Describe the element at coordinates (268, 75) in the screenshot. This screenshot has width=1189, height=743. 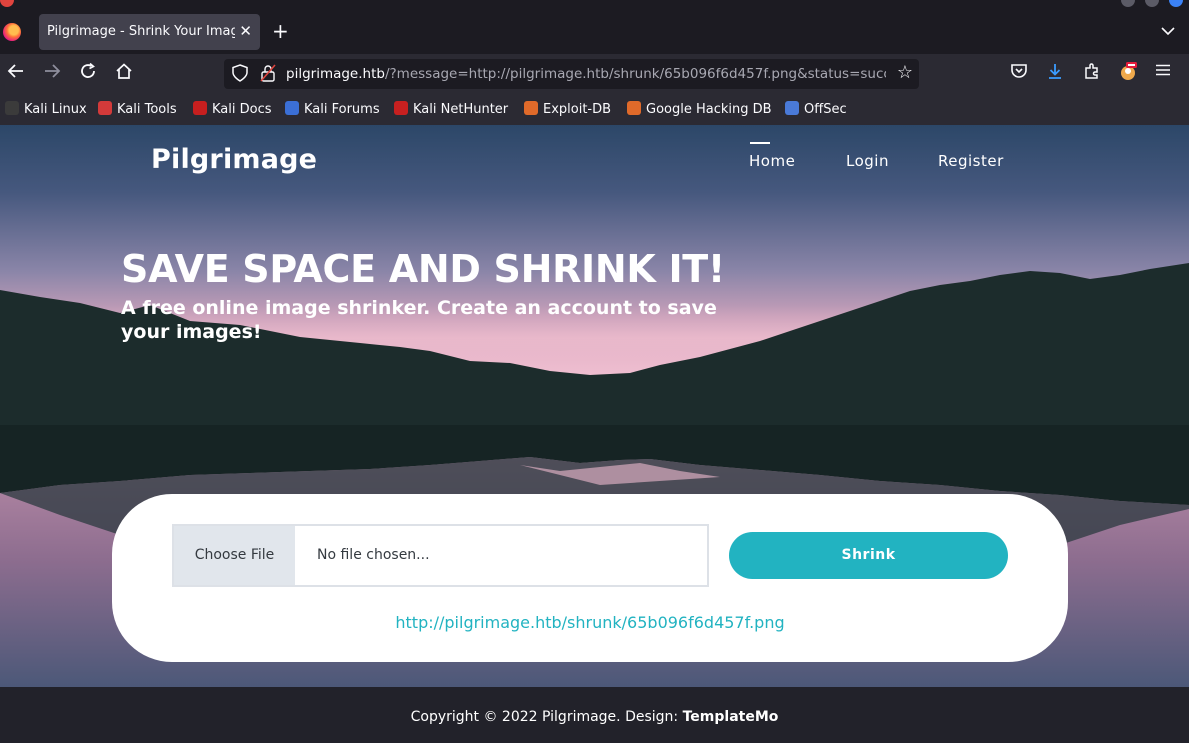
I see `site-info-icon` at that location.